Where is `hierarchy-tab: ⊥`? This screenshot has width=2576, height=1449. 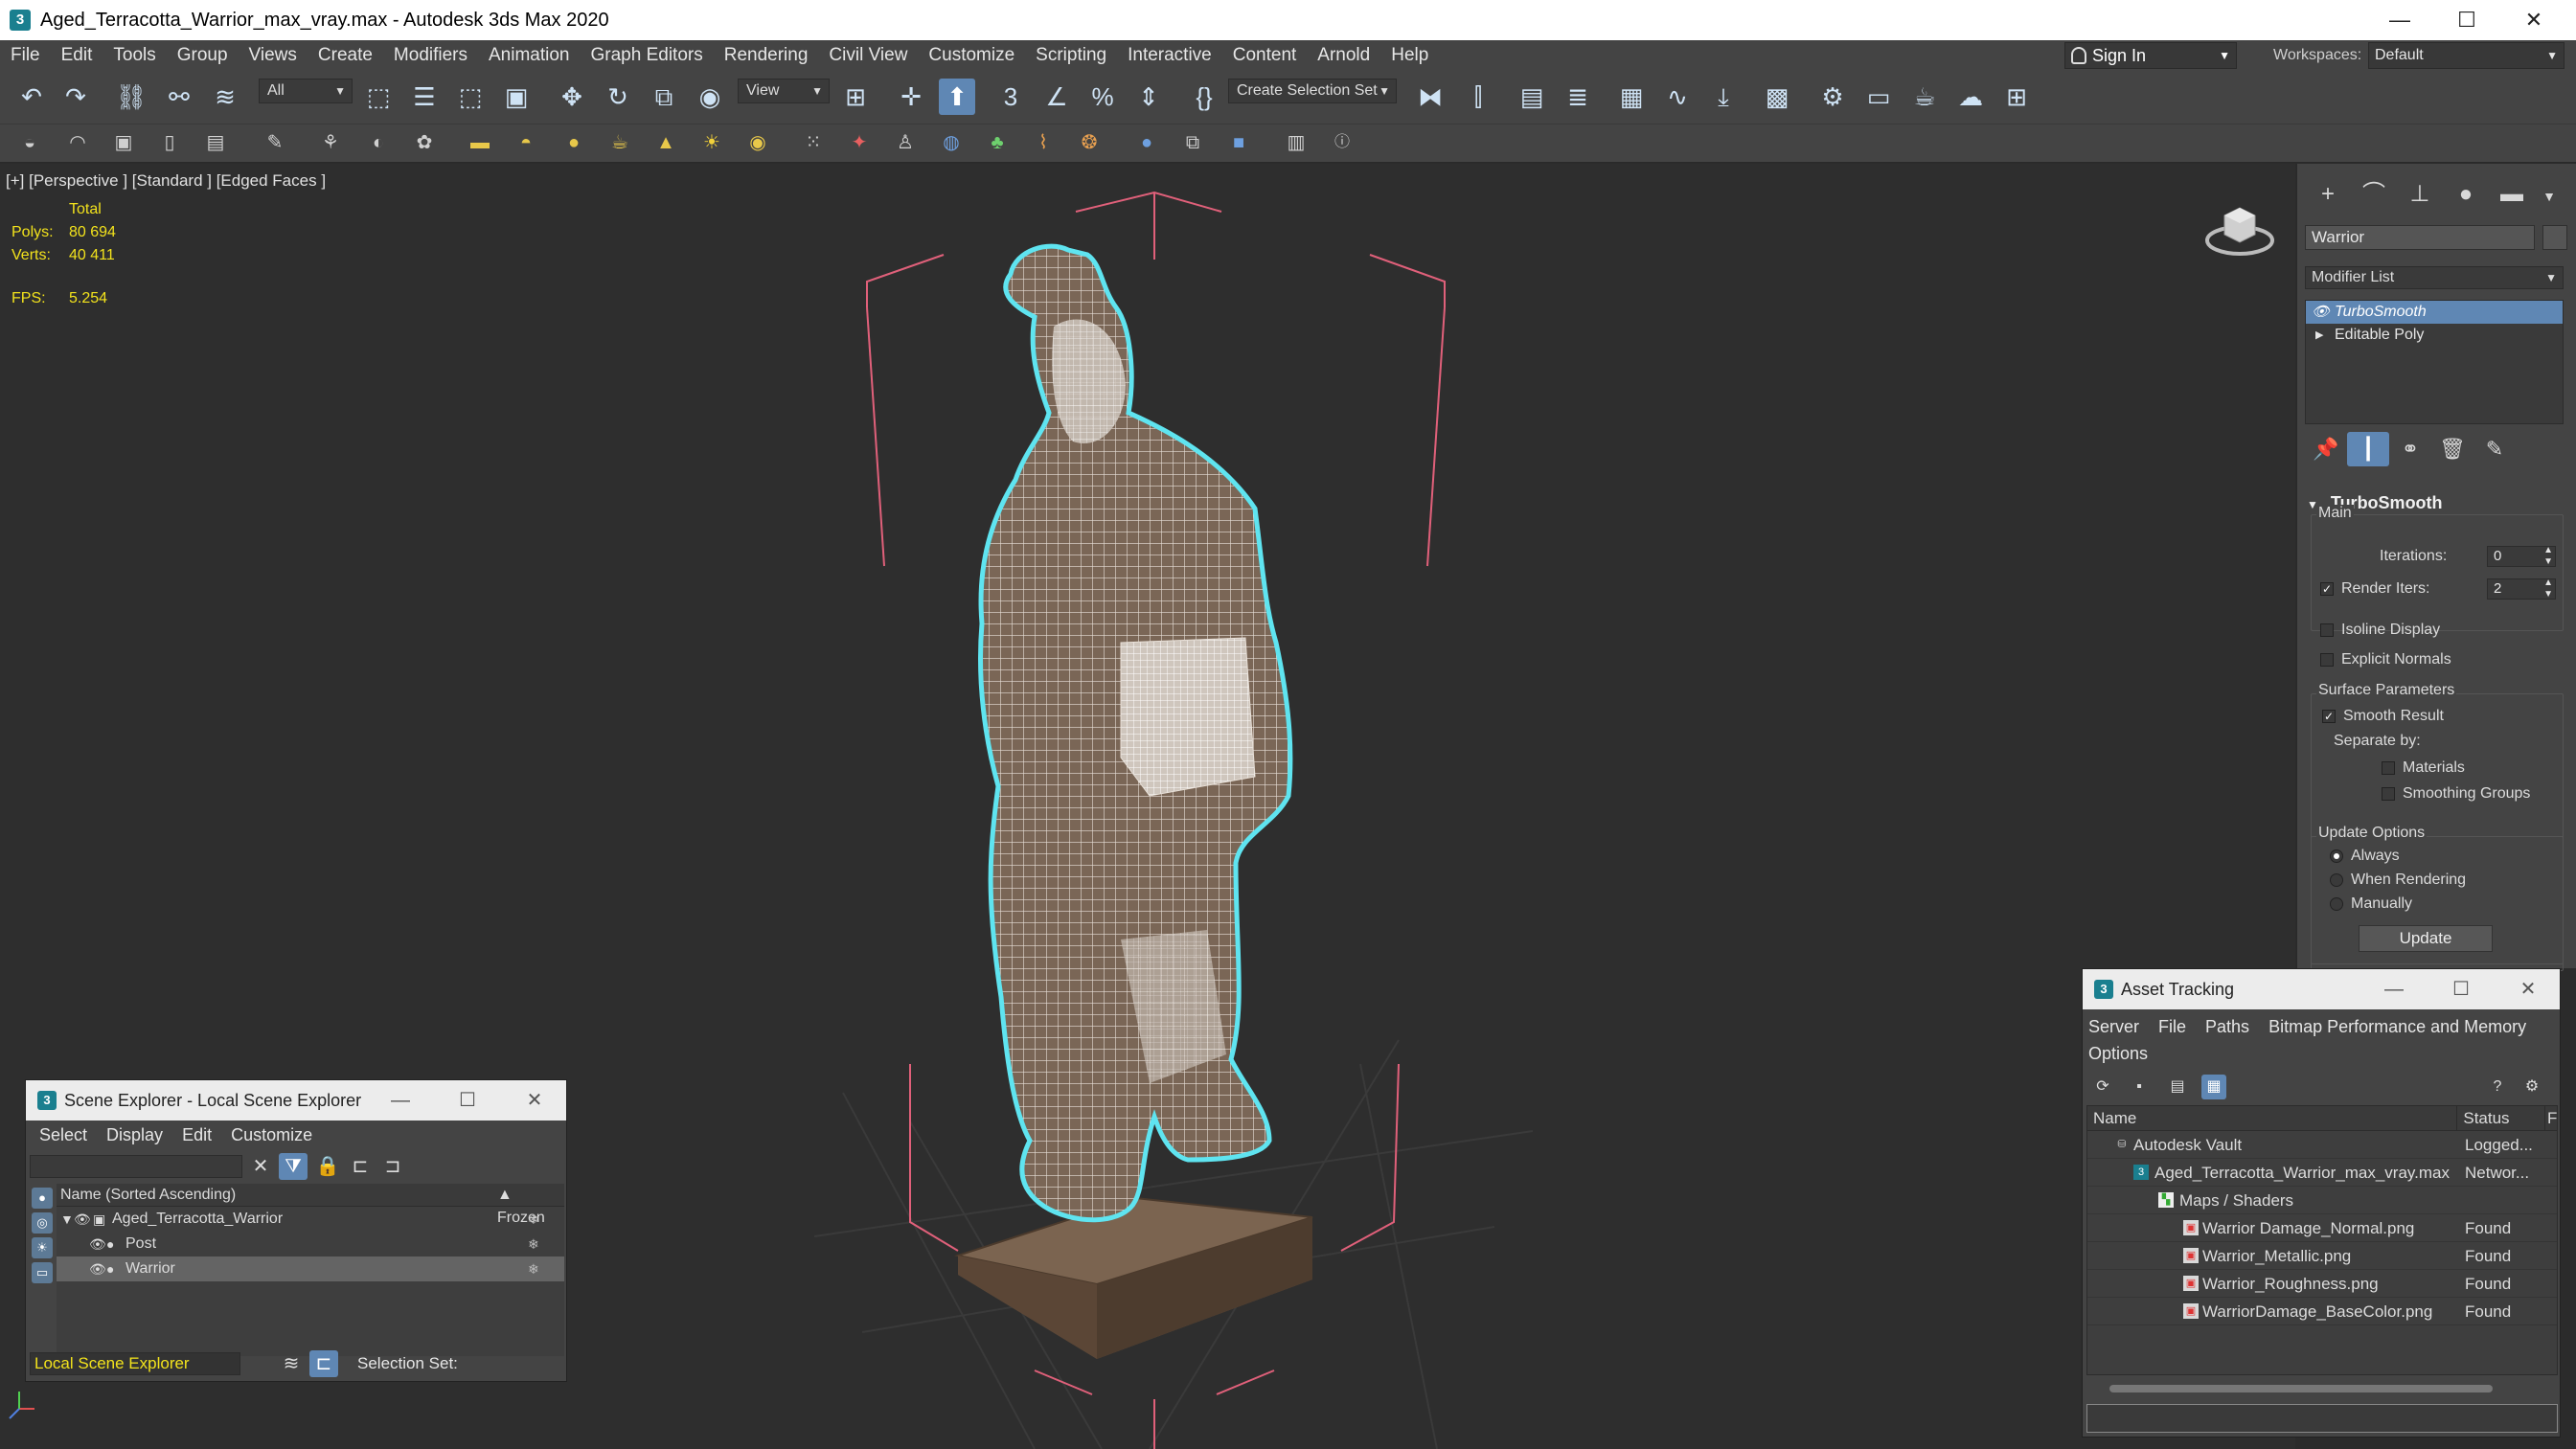
hierarchy-tab: ⊥ is located at coordinates (2420, 194).